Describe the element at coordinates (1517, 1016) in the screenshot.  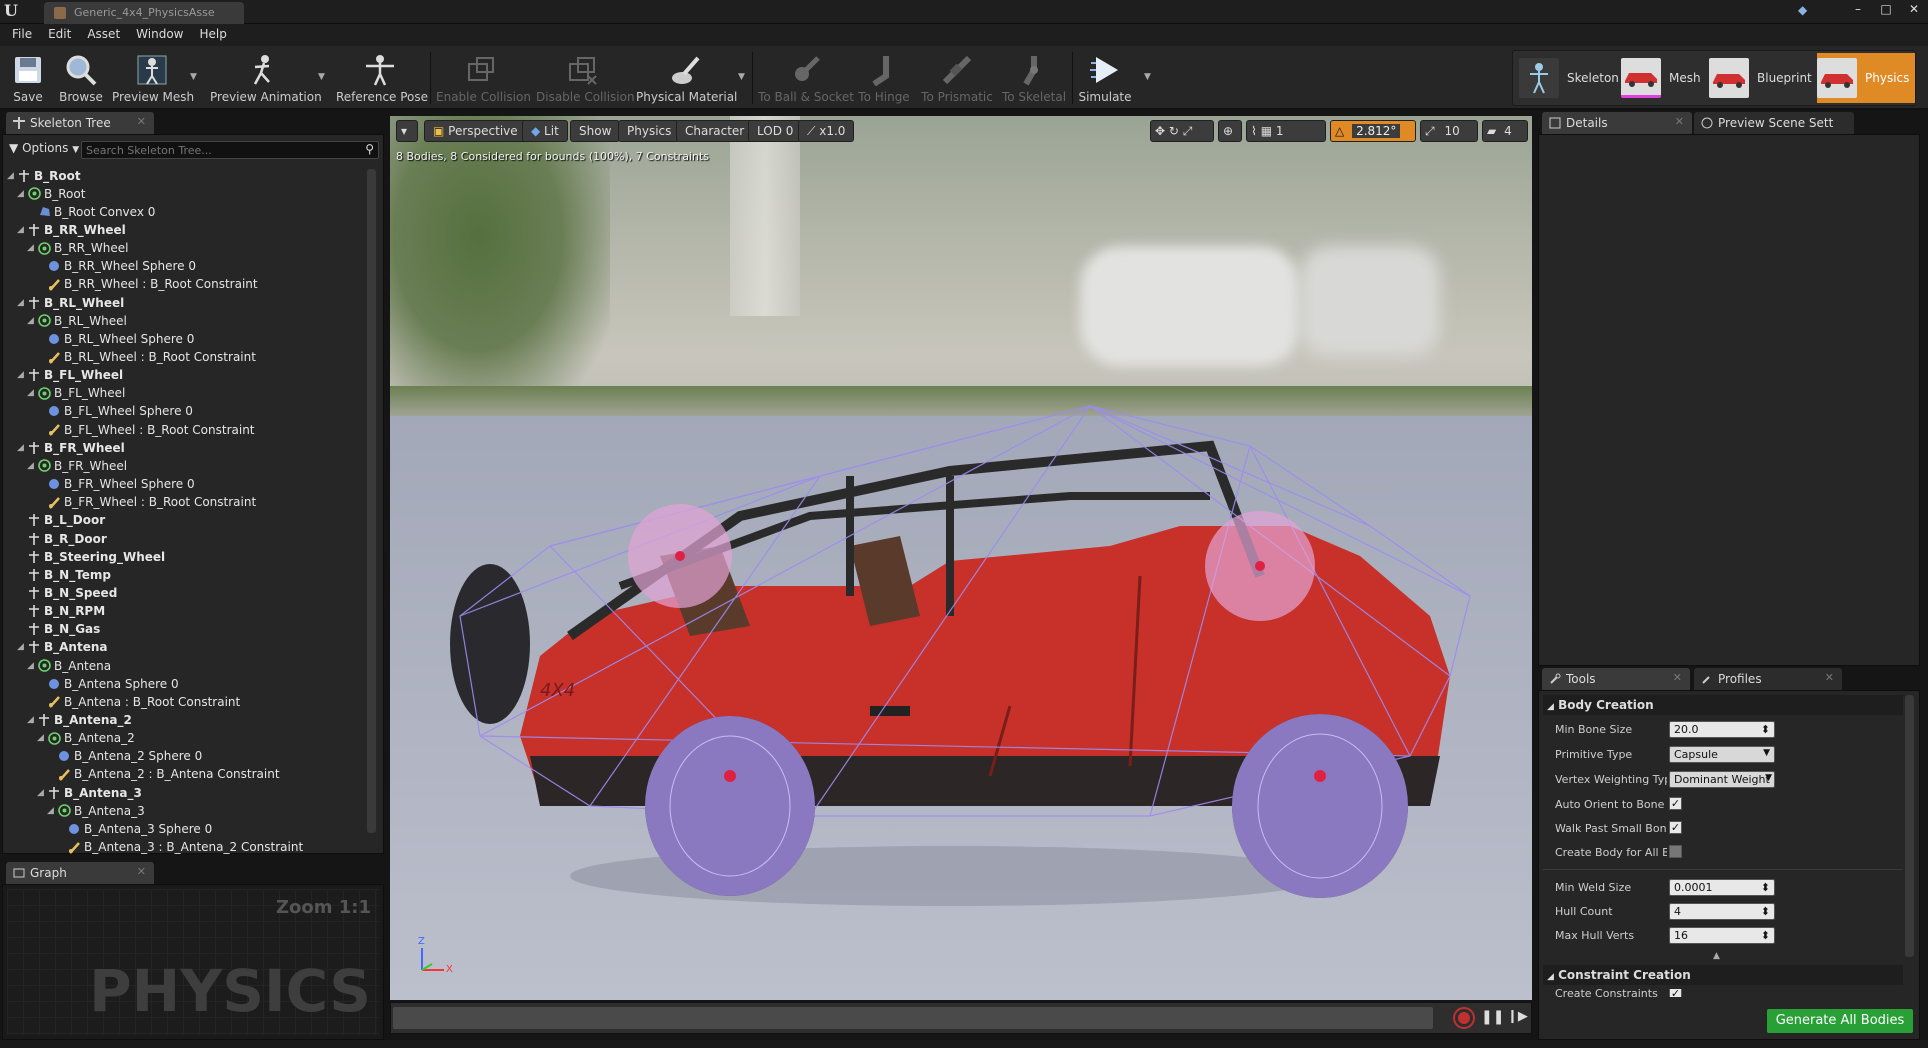
I see `step-forward-button: ❙▶` at that location.